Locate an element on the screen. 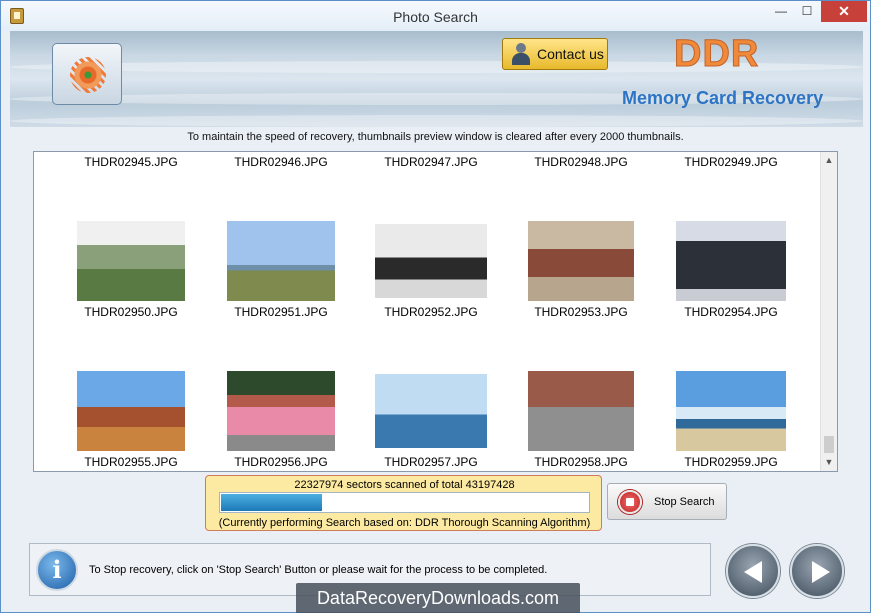 The height and width of the screenshot is (613, 871). thumbnail-filename: THDR02953.JPG is located at coordinates (581, 312).